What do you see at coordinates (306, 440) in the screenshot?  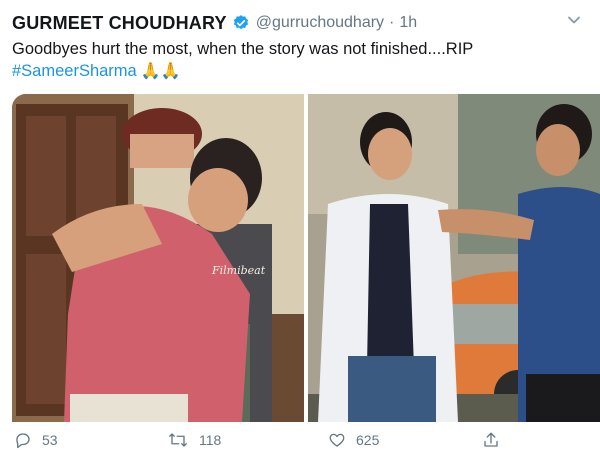 I see `tweet-actions: 53 118 625` at bounding box center [306, 440].